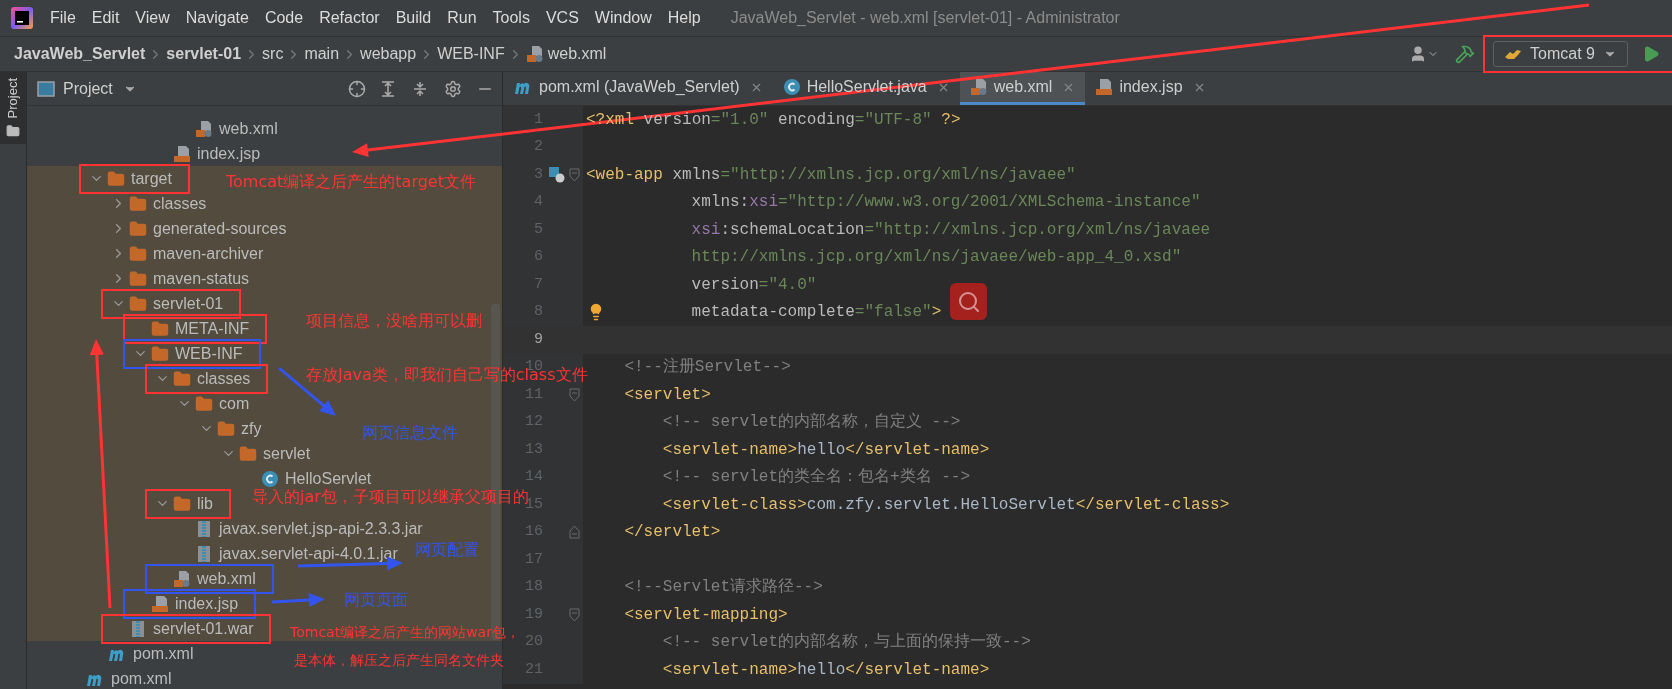 The height and width of the screenshot is (689, 1672). Describe the element at coordinates (63, 18) in the screenshot. I see `menu-item: File` at that location.